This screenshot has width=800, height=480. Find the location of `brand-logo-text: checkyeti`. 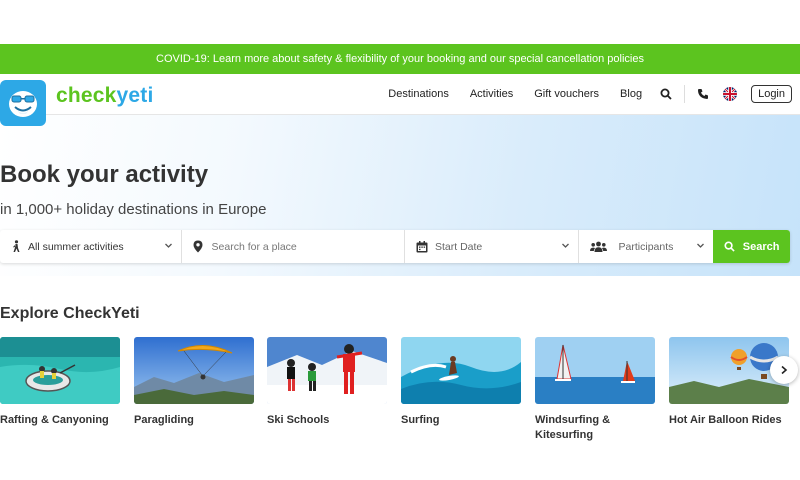

brand-logo-text: checkyeti is located at coordinates (105, 96).